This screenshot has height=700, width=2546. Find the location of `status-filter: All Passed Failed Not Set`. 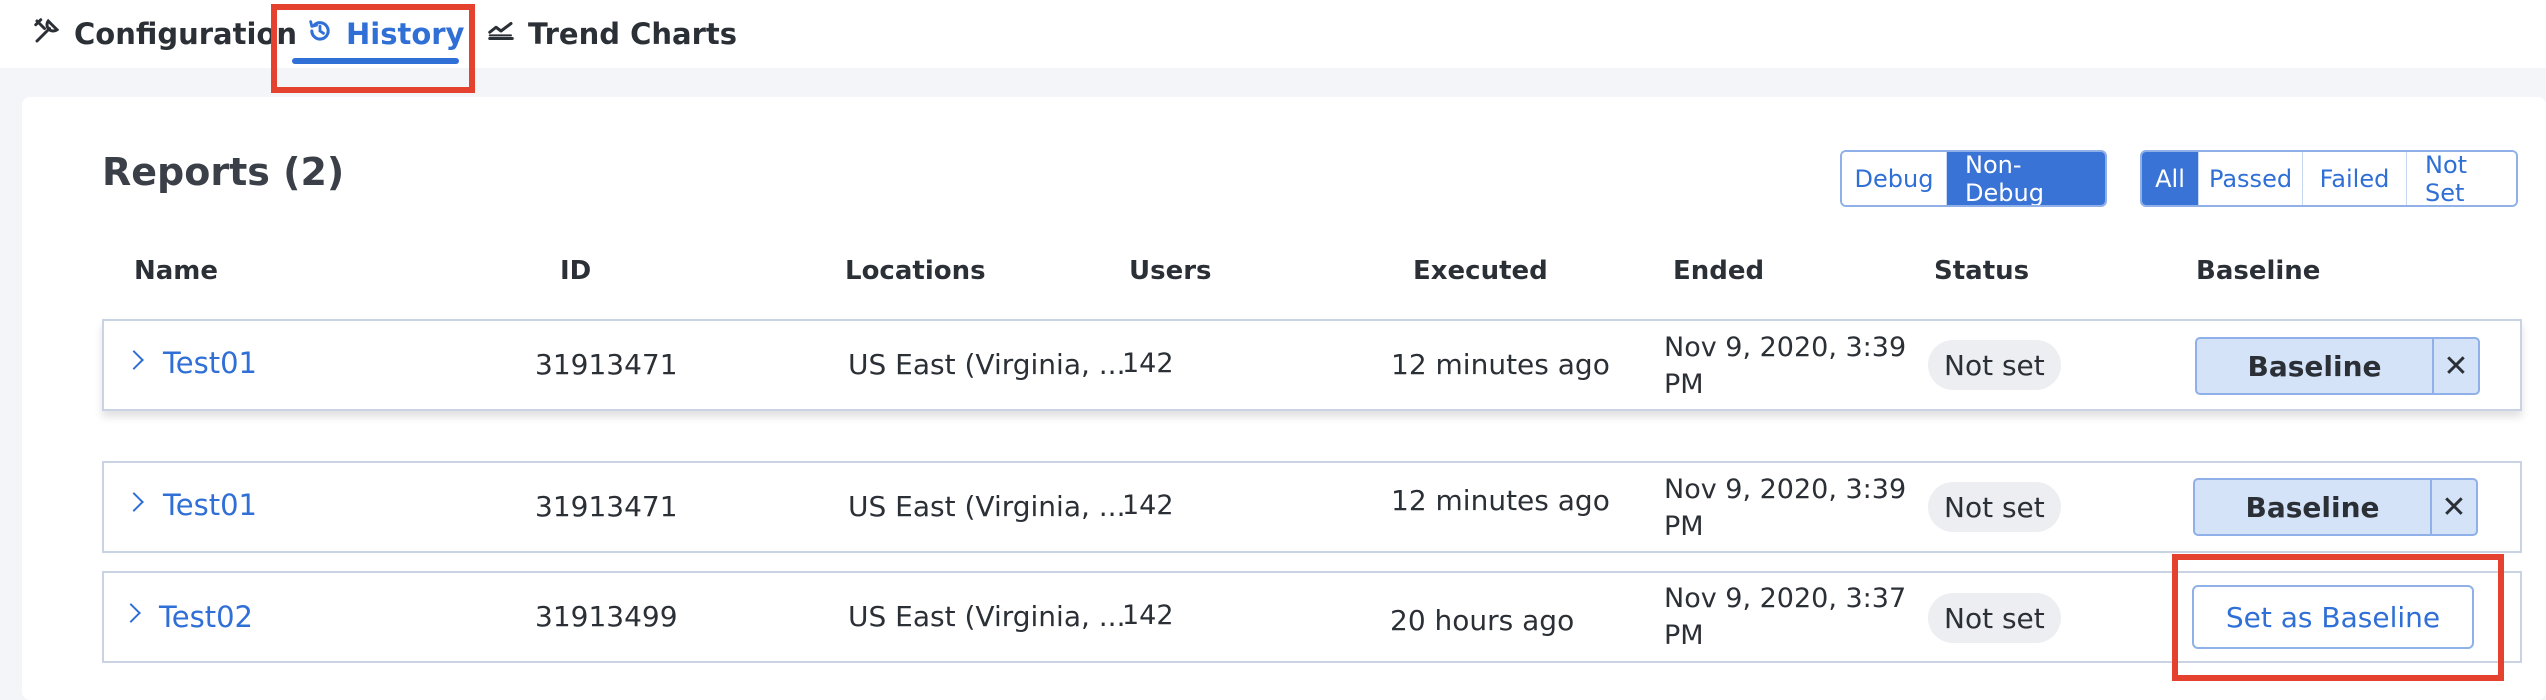

status-filter: All Passed Failed Not Set is located at coordinates (2329, 178).